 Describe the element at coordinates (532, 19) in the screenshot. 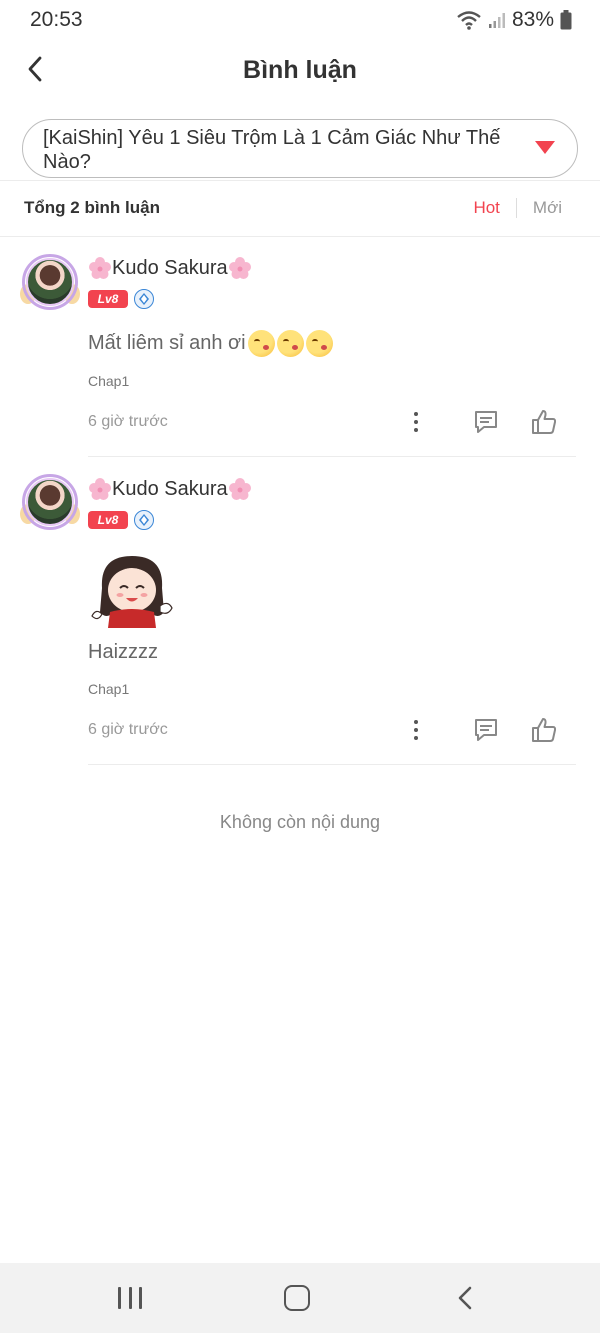

I see `battery-percent: 83%` at that location.